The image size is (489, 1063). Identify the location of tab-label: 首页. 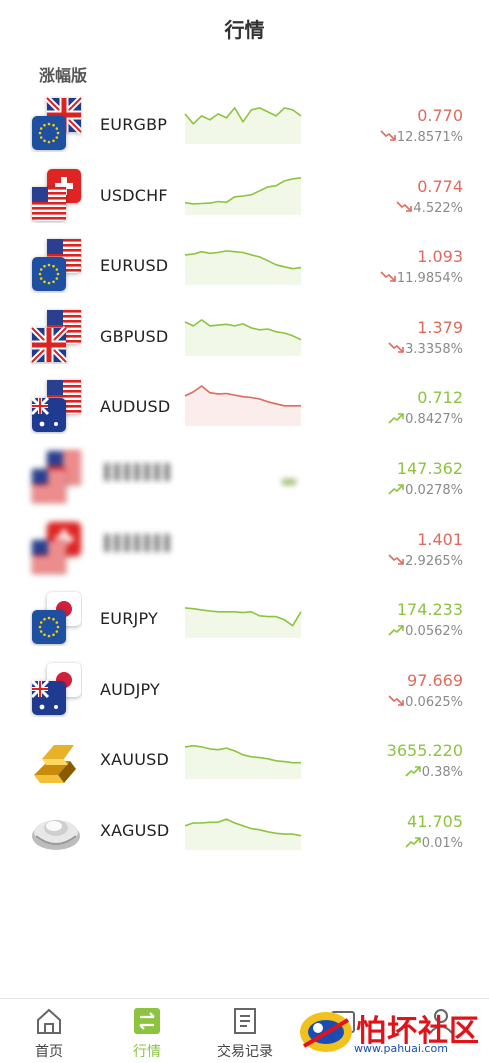
(49, 1052).